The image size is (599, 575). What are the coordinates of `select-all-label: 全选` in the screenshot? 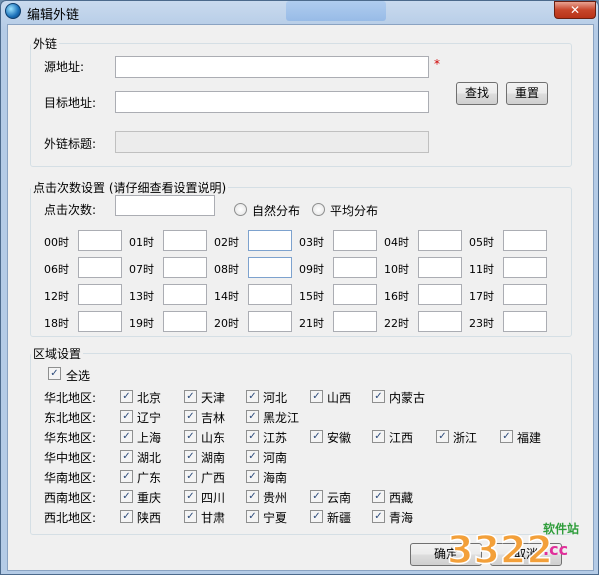 It's located at (78, 376).